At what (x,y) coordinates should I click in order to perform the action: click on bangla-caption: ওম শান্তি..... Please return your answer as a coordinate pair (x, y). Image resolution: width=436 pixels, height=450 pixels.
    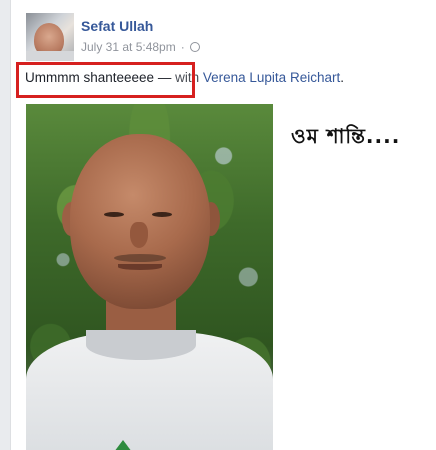
    Looking at the image, I should click on (346, 136).